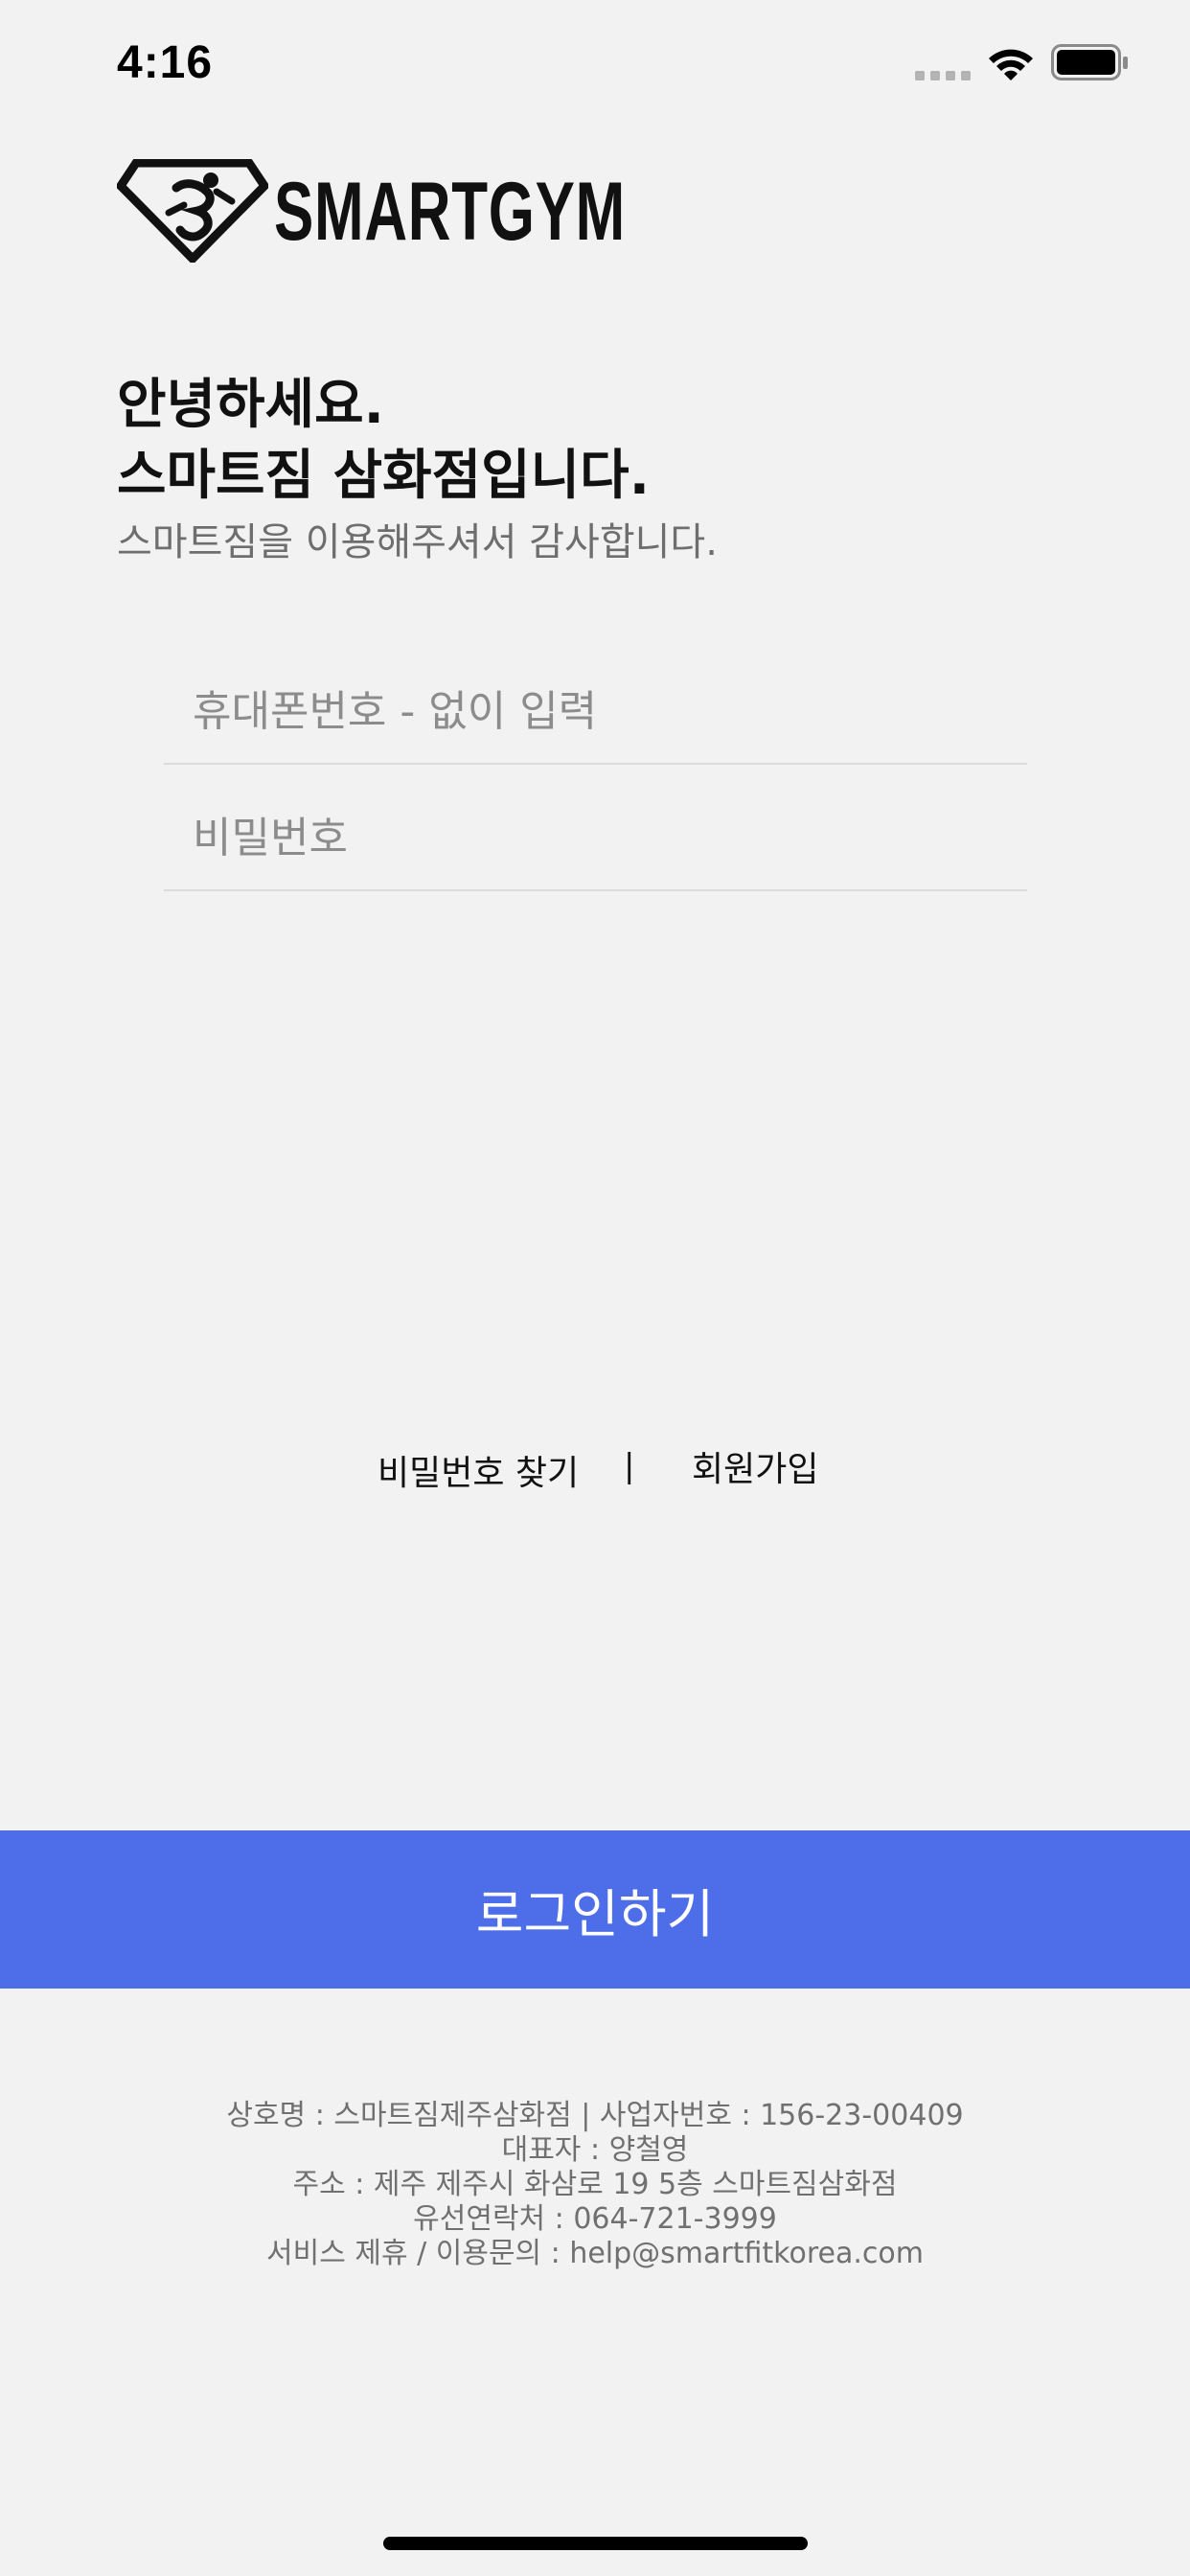  What do you see at coordinates (595, 2253) in the screenshot?
I see `footer-contact: 서비스 제휴 / 이용문의 : help@smartfitkorea.com` at bounding box center [595, 2253].